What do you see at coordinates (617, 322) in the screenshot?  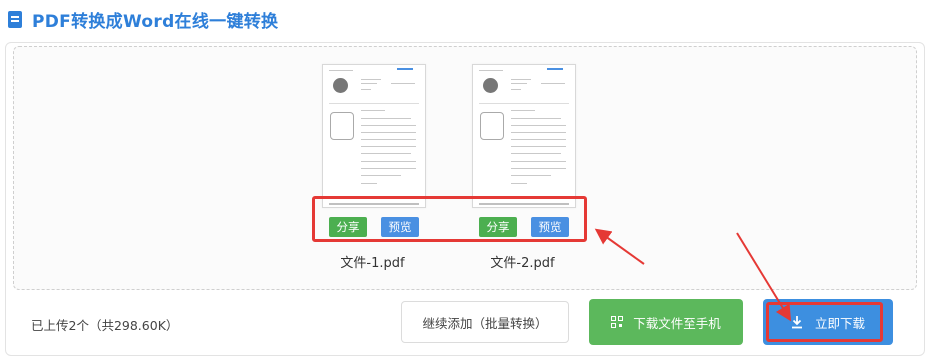 I see `qr-code-icon` at bounding box center [617, 322].